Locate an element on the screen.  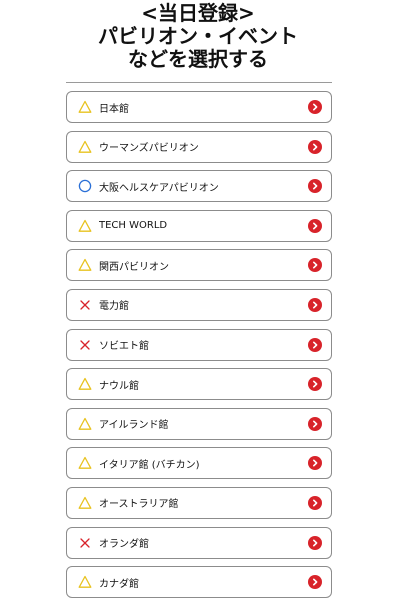
page-title-line-2: パビリオン・イベント is located at coordinates (198, 36).